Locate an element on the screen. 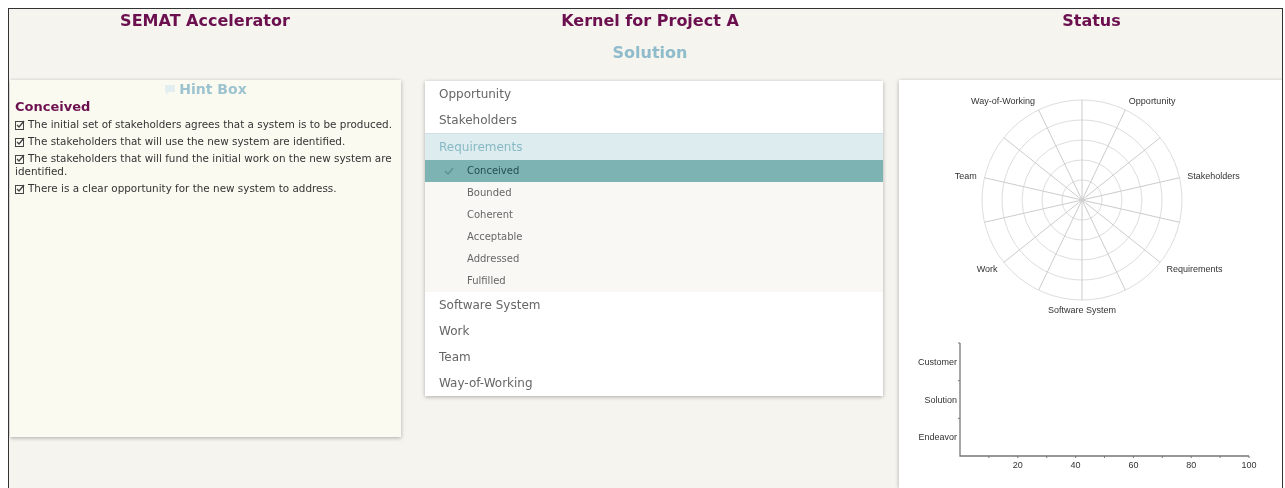  axis-label: Software System is located at coordinates (1082, 310).